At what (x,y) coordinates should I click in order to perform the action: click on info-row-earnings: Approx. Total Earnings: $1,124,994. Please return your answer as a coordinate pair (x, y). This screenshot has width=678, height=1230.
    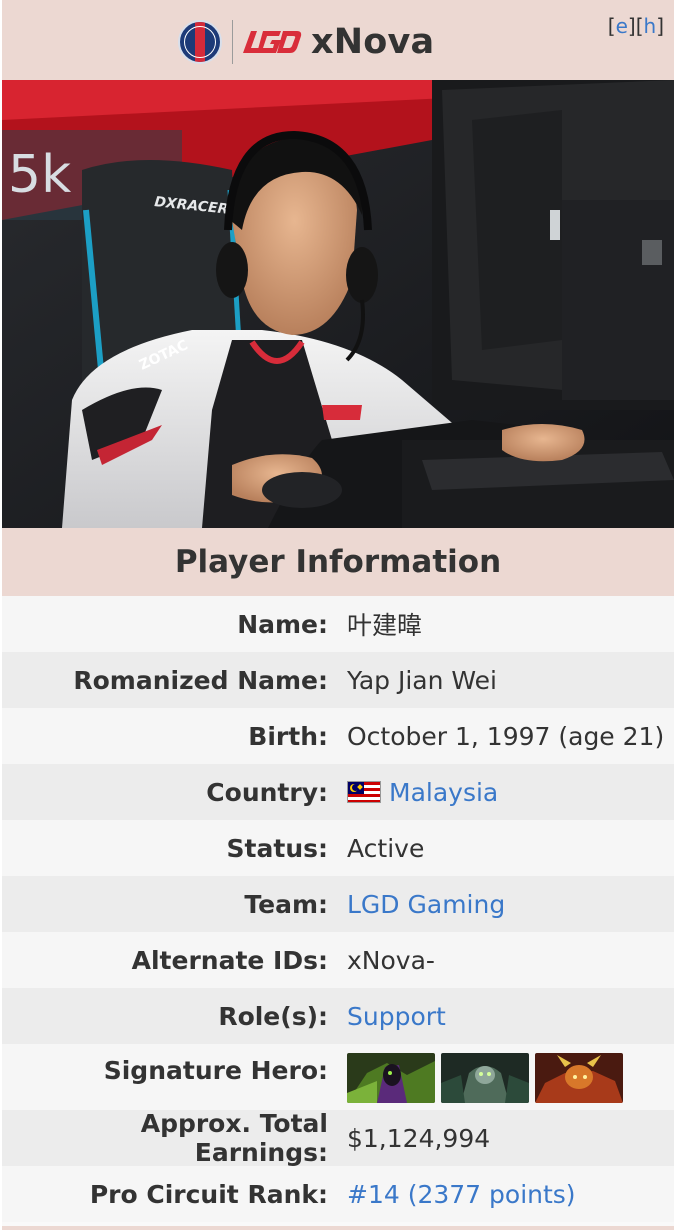
    Looking at the image, I should click on (338, 1138).